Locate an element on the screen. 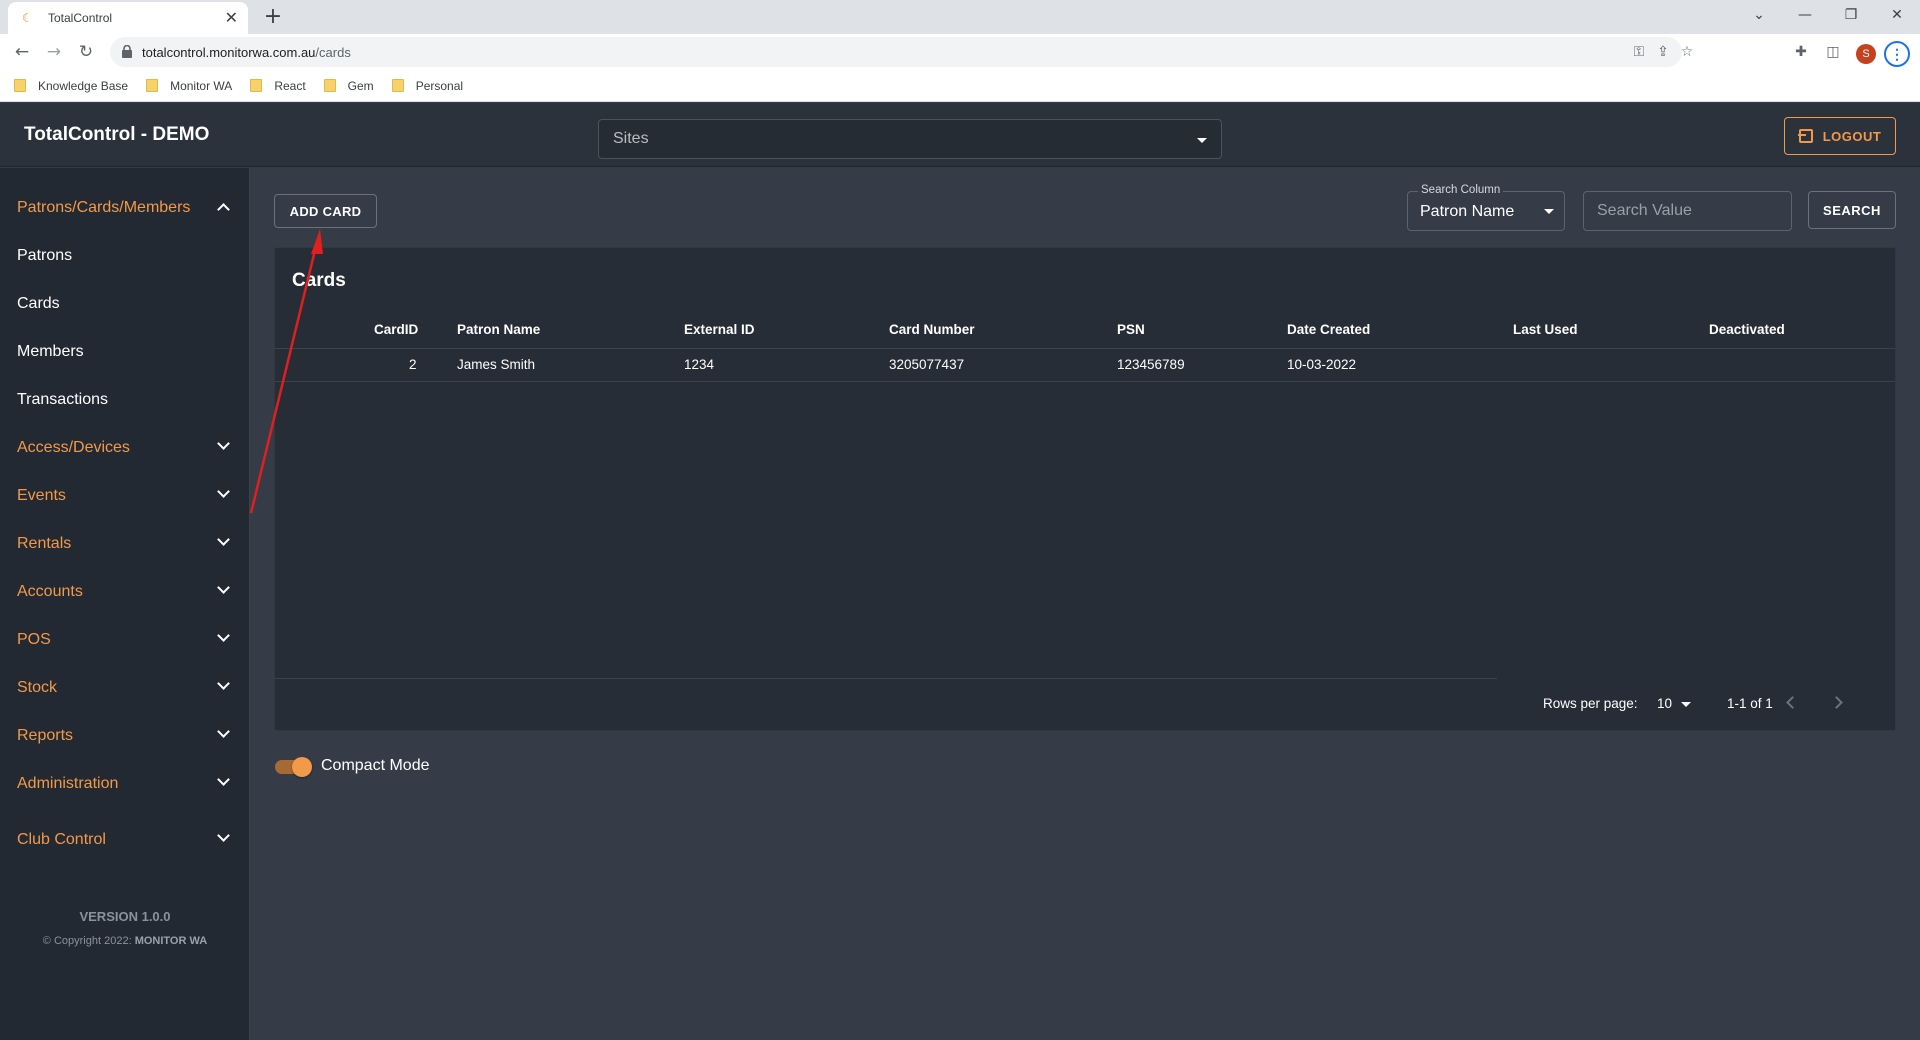  back-arrow-icon: ← is located at coordinates (22, 52).